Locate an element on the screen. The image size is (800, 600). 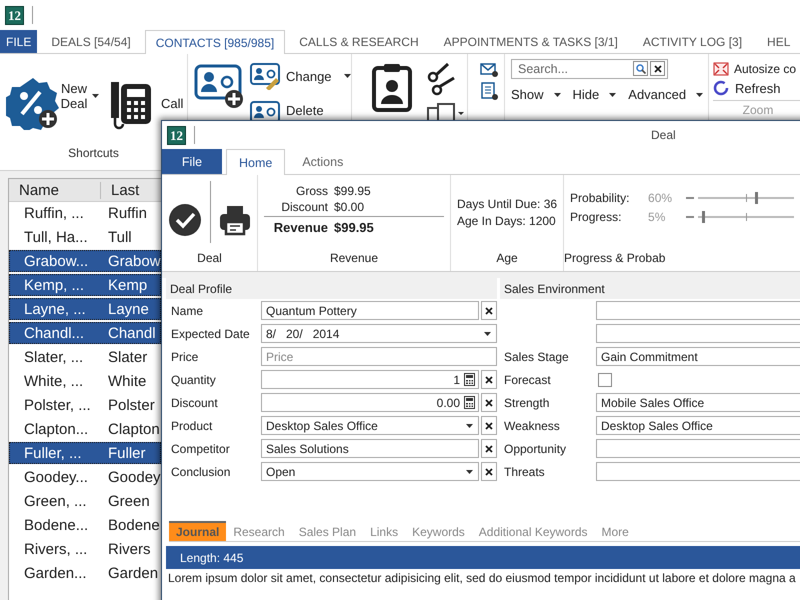
list-row: Slater, ... Slater is located at coordinates (85, 357).